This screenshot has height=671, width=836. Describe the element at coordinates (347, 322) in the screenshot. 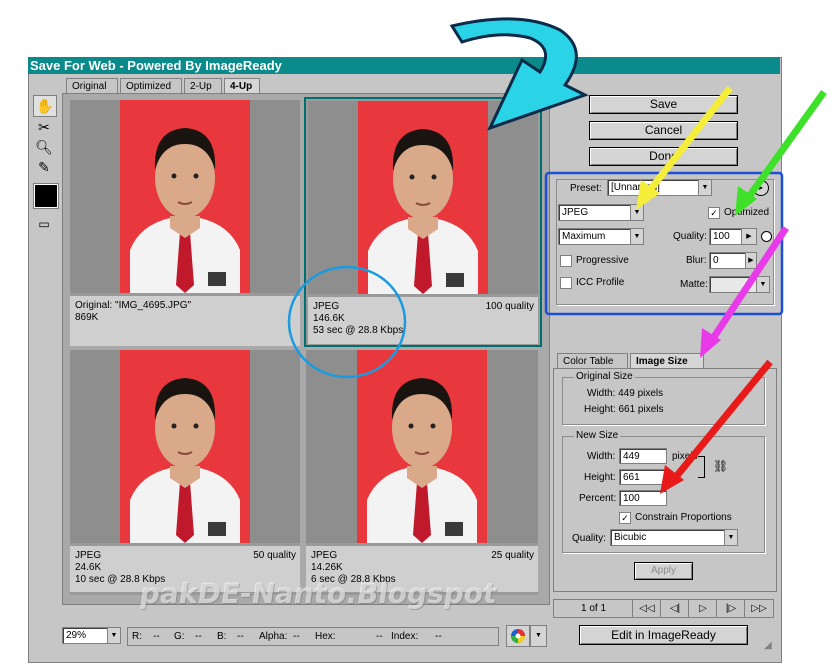

I see `blue-highlight-circle` at that location.